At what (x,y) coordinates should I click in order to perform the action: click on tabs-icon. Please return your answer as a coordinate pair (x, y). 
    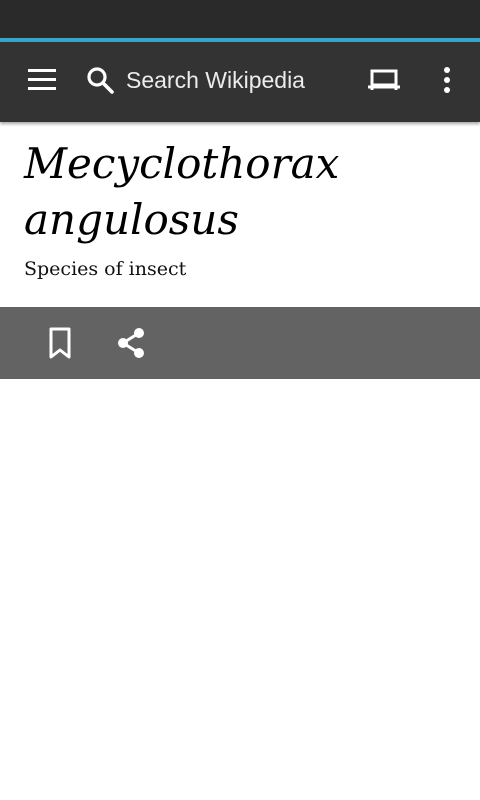
    Looking at the image, I should click on (384, 80).